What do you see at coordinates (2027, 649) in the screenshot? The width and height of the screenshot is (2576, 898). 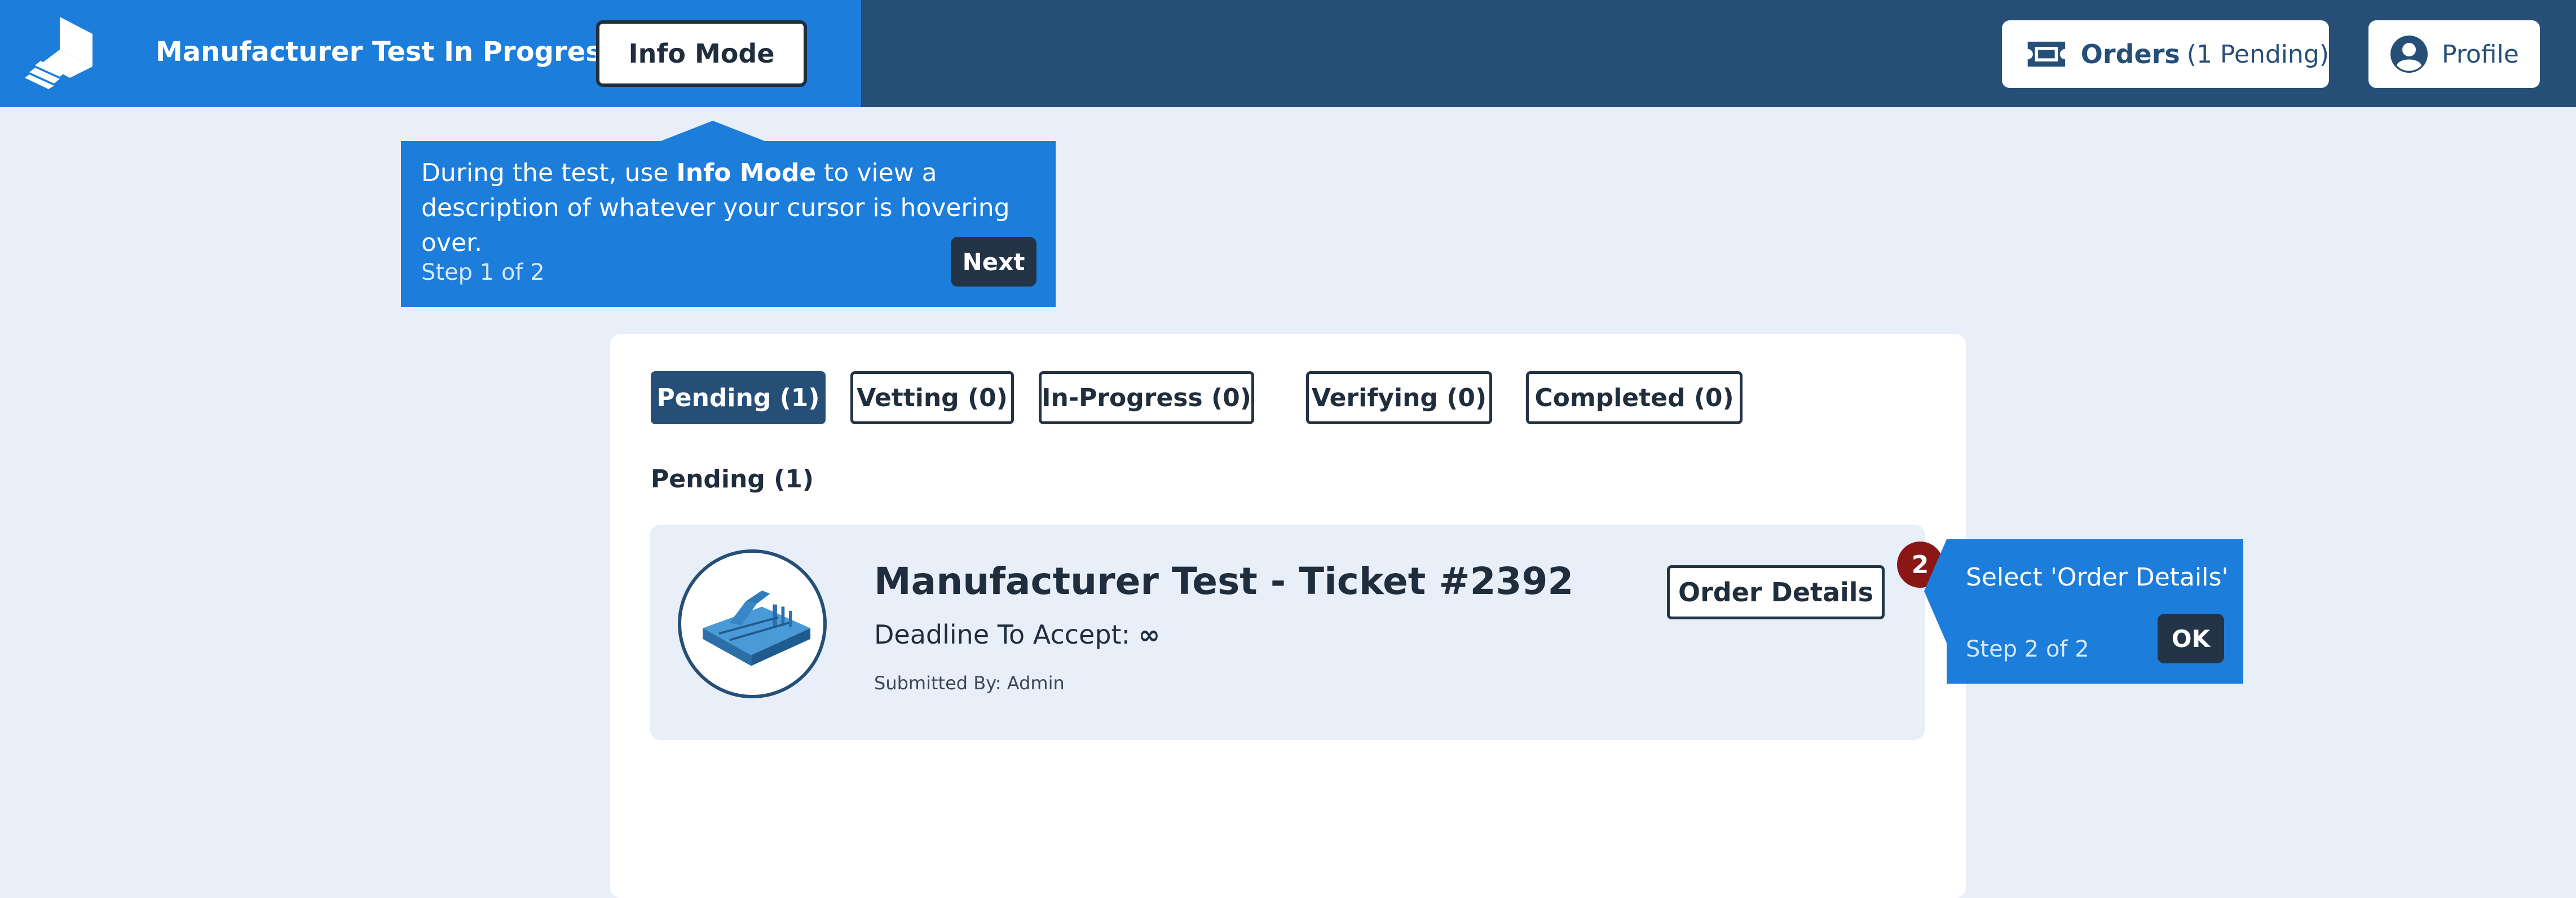 I see `order-tooltip-step: Step 2 of 2` at bounding box center [2027, 649].